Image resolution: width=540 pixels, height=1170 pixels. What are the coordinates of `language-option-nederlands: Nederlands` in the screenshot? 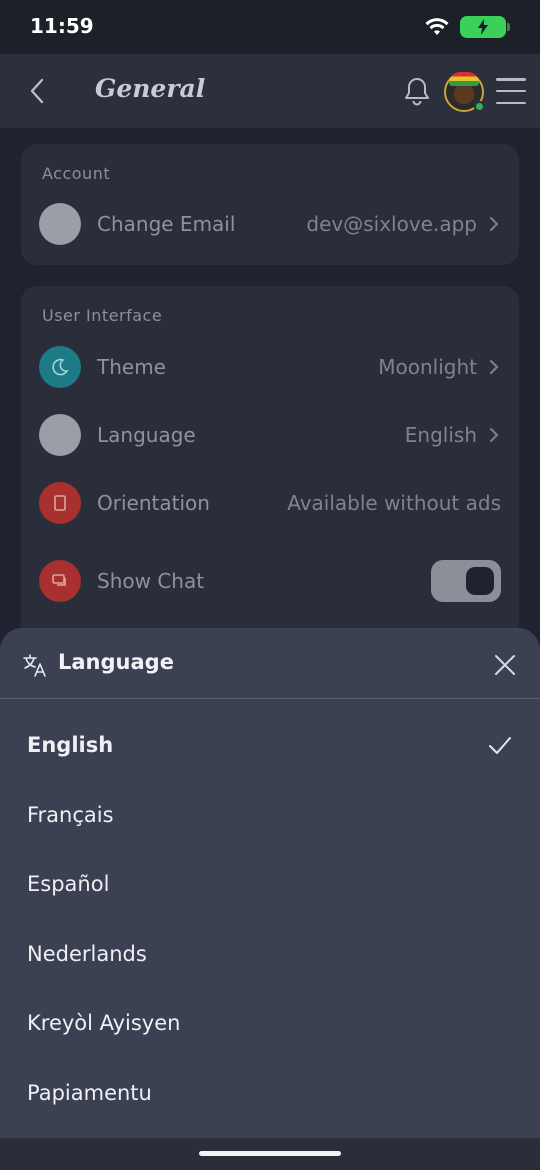 It's located at (270, 954).